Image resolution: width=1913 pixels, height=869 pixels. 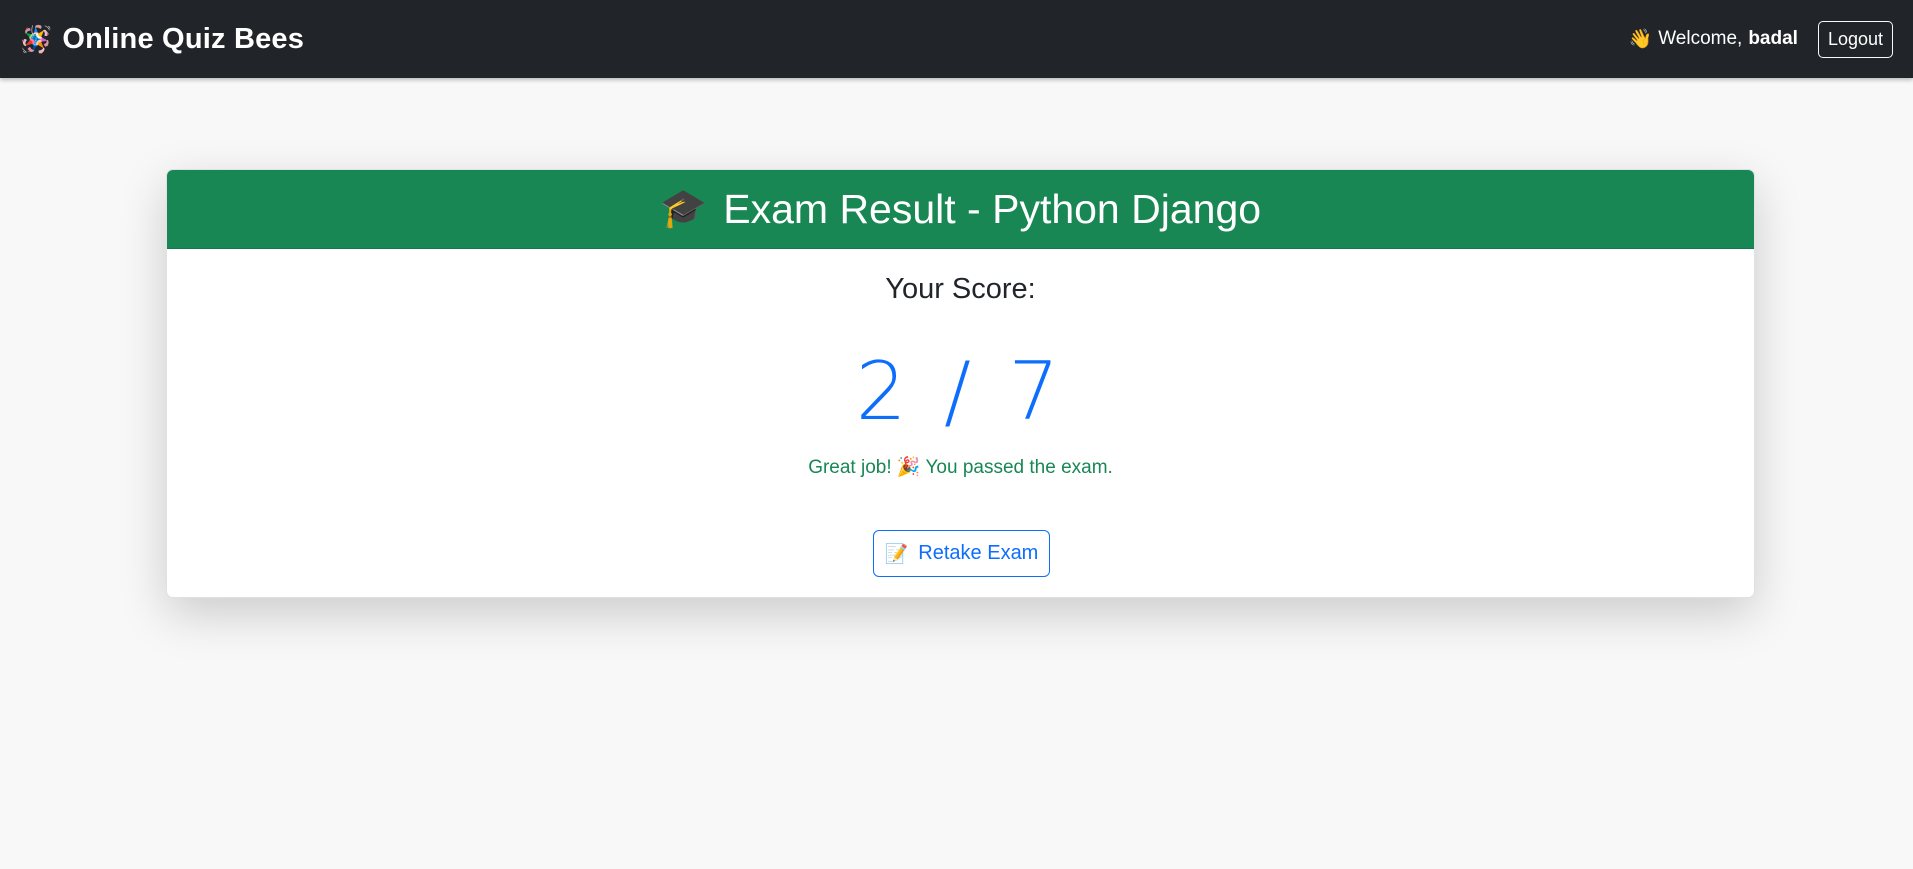 I want to click on score-label: Your Score:, so click(x=960, y=289).